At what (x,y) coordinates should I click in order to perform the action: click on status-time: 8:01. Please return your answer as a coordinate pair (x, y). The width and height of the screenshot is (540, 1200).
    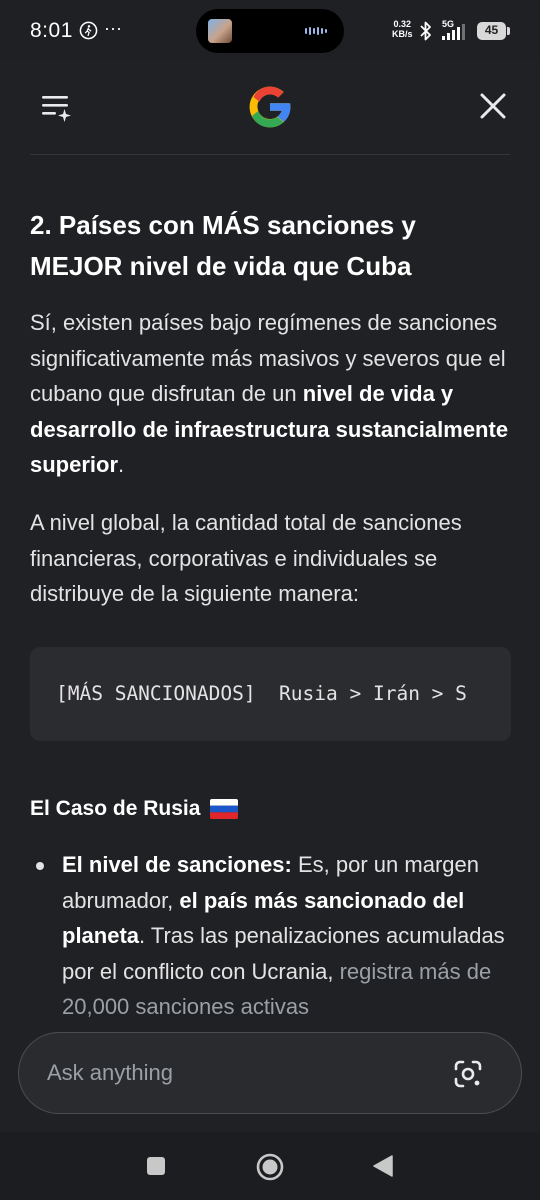
    Looking at the image, I should click on (51, 30).